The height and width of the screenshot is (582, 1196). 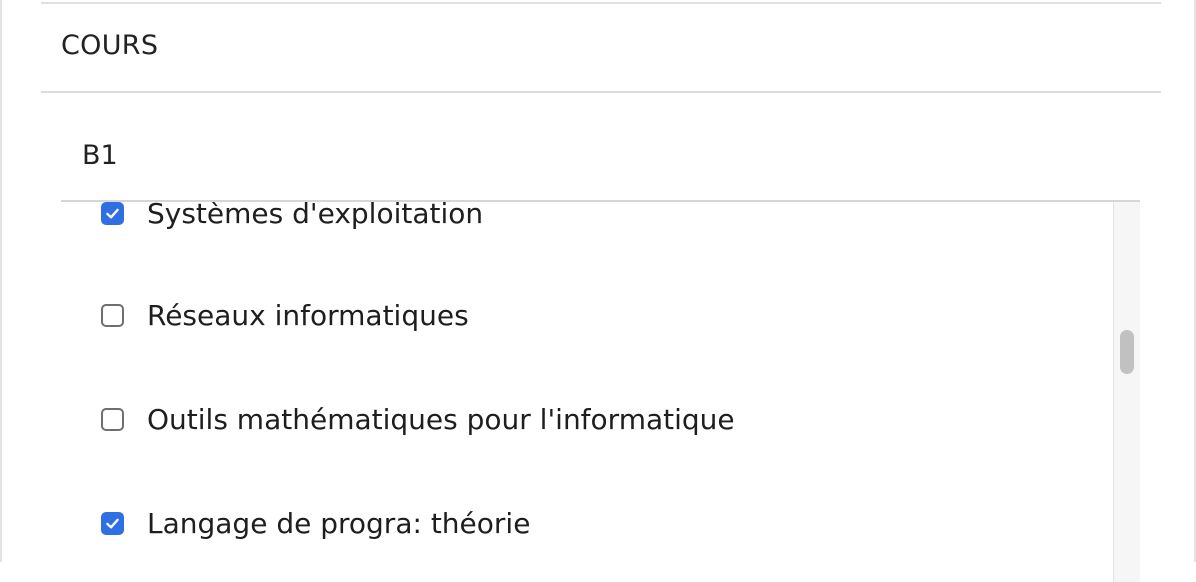 What do you see at coordinates (110, 45) in the screenshot?
I see `section-title: COURS` at bounding box center [110, 45].